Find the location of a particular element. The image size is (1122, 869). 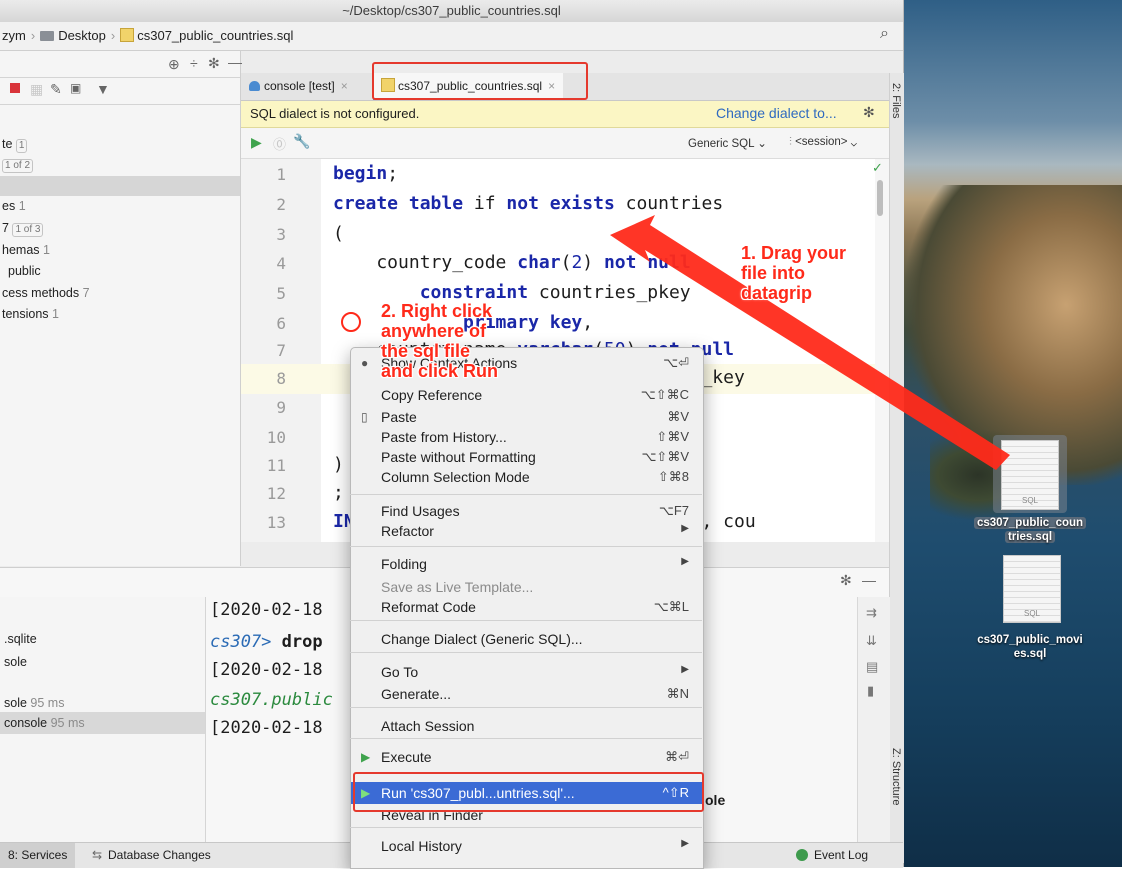

annotation-arrow is located at coordinates (810, 342).